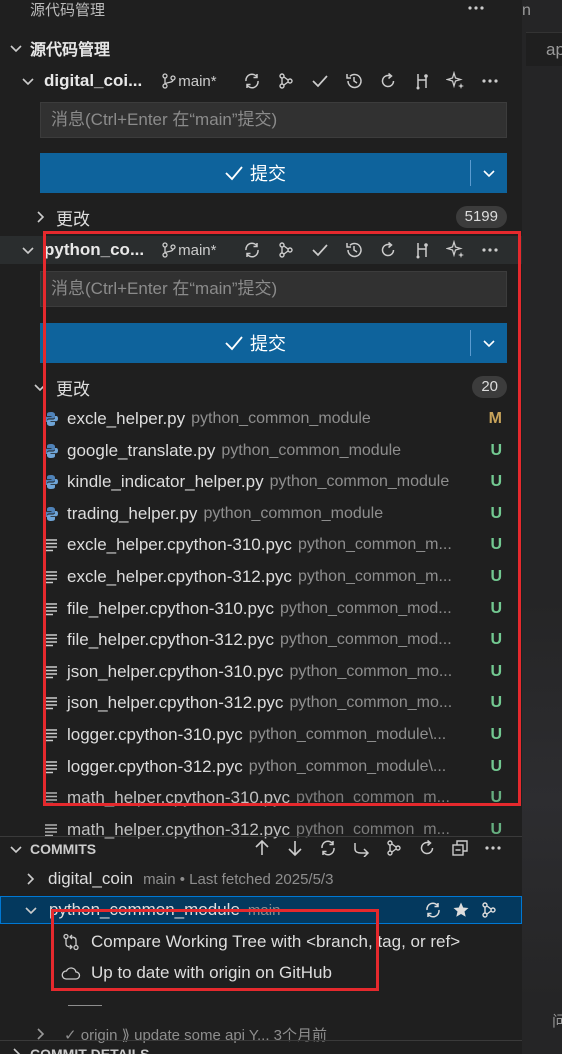  I want to click on history-icon, so click(354, 81).